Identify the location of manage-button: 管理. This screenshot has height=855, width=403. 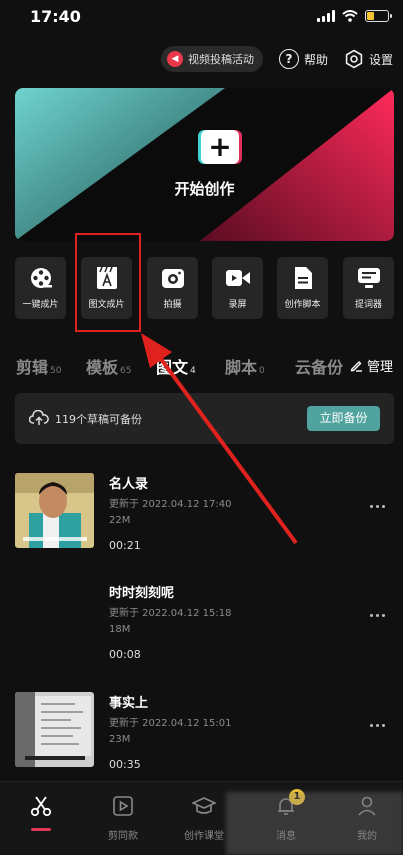
(368, 365).